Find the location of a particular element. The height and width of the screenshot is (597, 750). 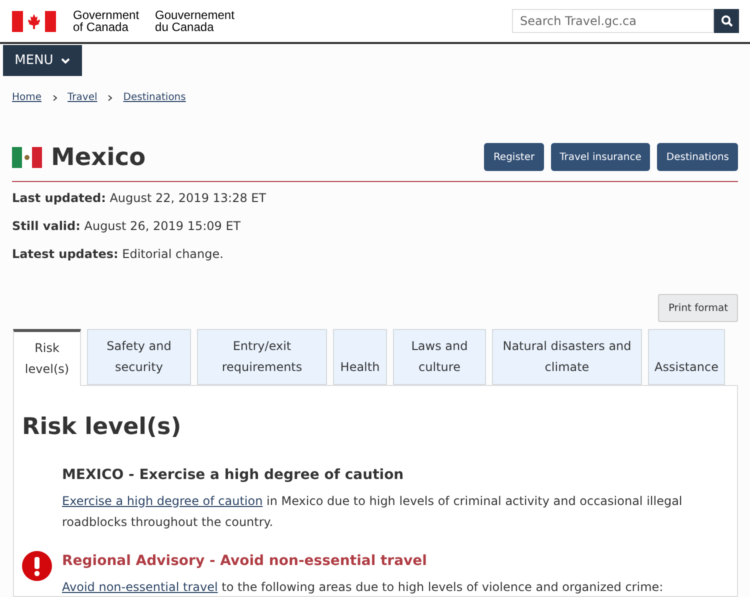

tab: Entry/exit requirements is located at coordinates (262, 357).